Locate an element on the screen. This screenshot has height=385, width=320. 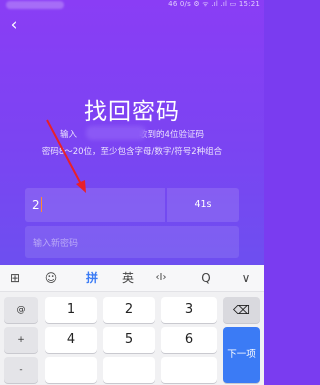
key-3: 3 is located at coordinates (189, 310).